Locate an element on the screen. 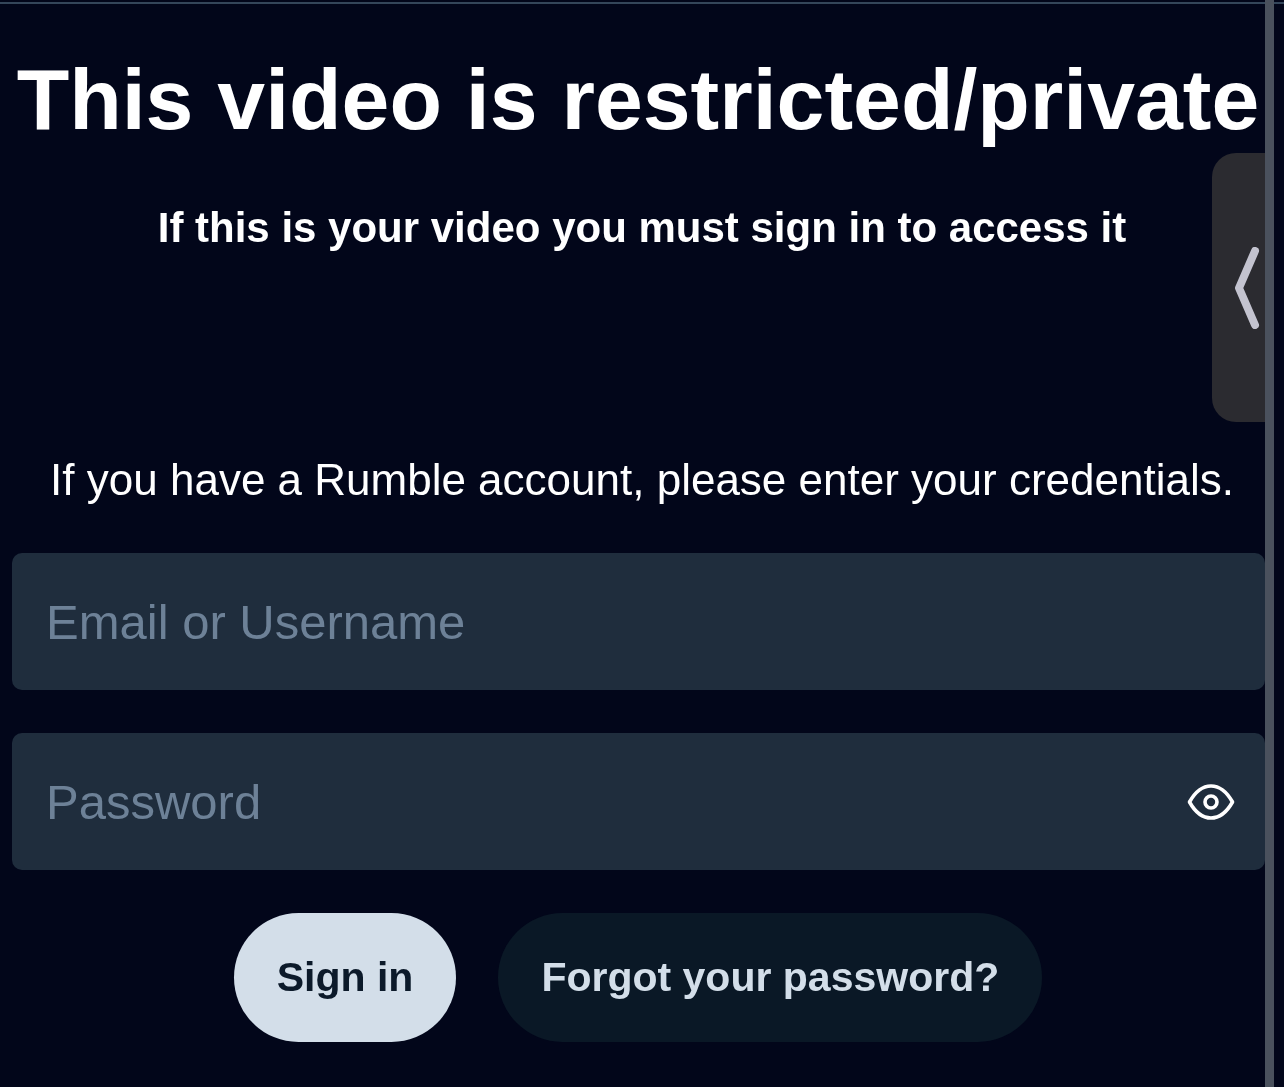 The image size is (1284, 1087). sign-in-button: Sign in is located at coordinates (345, 977).